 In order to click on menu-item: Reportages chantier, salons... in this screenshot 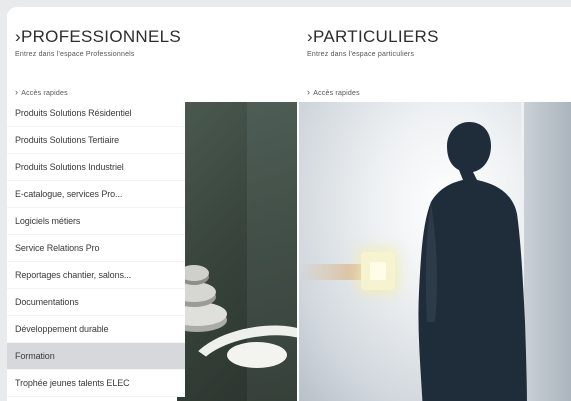, I will do `click(96, 275)`.